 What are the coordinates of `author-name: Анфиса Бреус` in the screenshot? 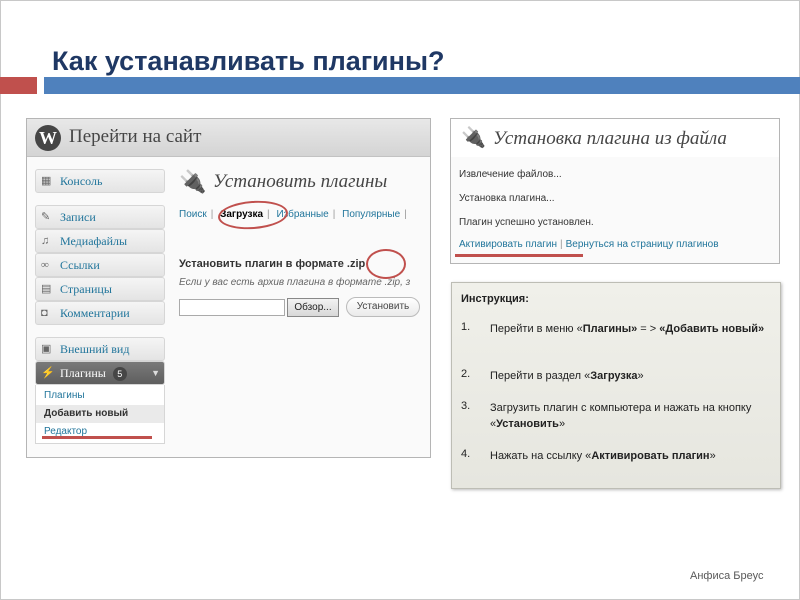 It's located at (727, 576).